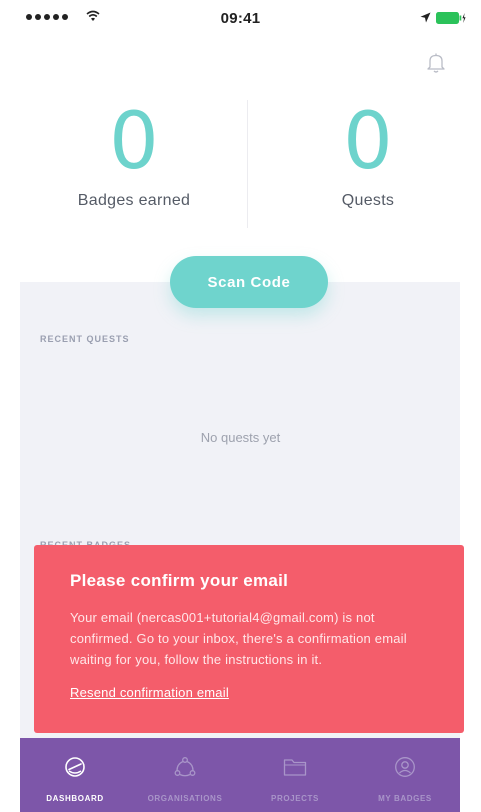 The image size is (481, 812). What do you see at coordinates (85, 339) in the screenshot?
I see `recent-quests-title: RECENT QUESTS` at bounding box center [85, 339].